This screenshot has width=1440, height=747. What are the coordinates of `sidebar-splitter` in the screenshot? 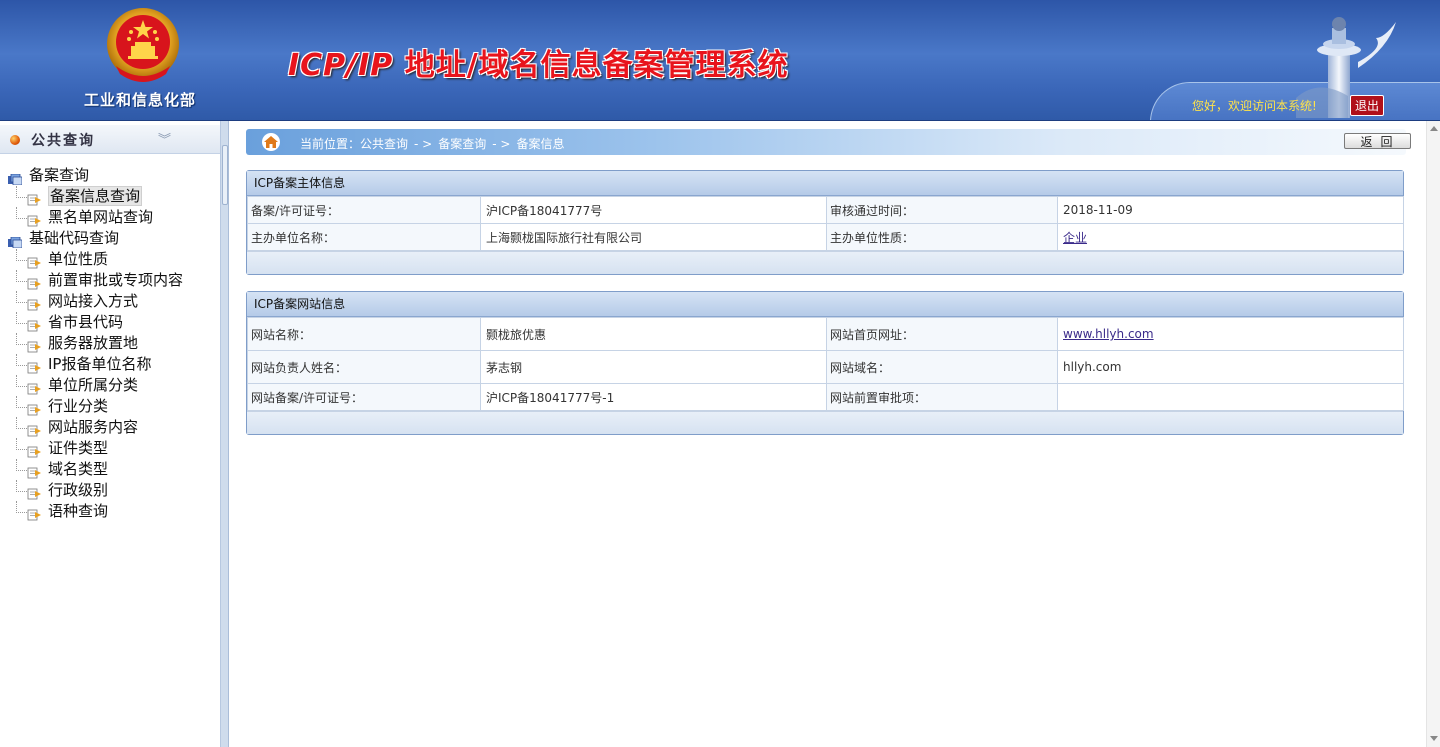 It's located at (225, 434).